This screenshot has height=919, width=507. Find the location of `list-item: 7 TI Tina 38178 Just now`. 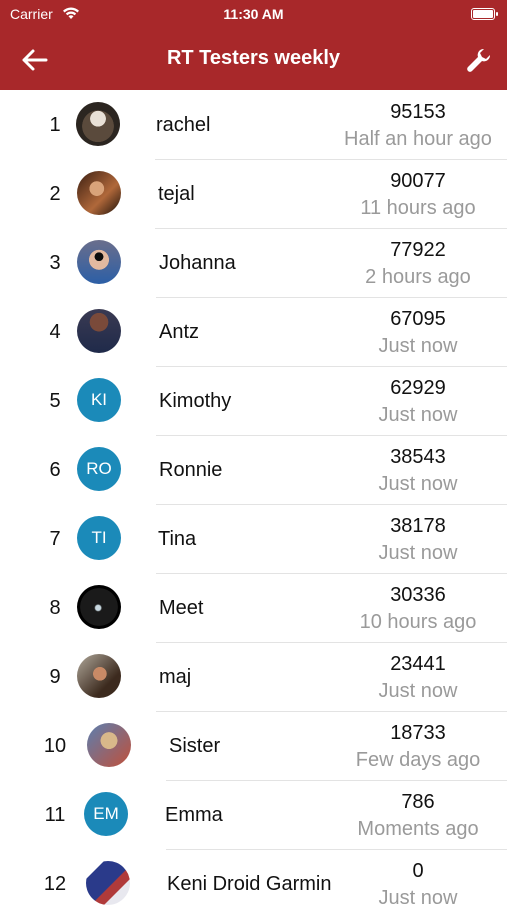

list-item: 7 TI Tina 38178 Just now is located at coordinates (253, 539).